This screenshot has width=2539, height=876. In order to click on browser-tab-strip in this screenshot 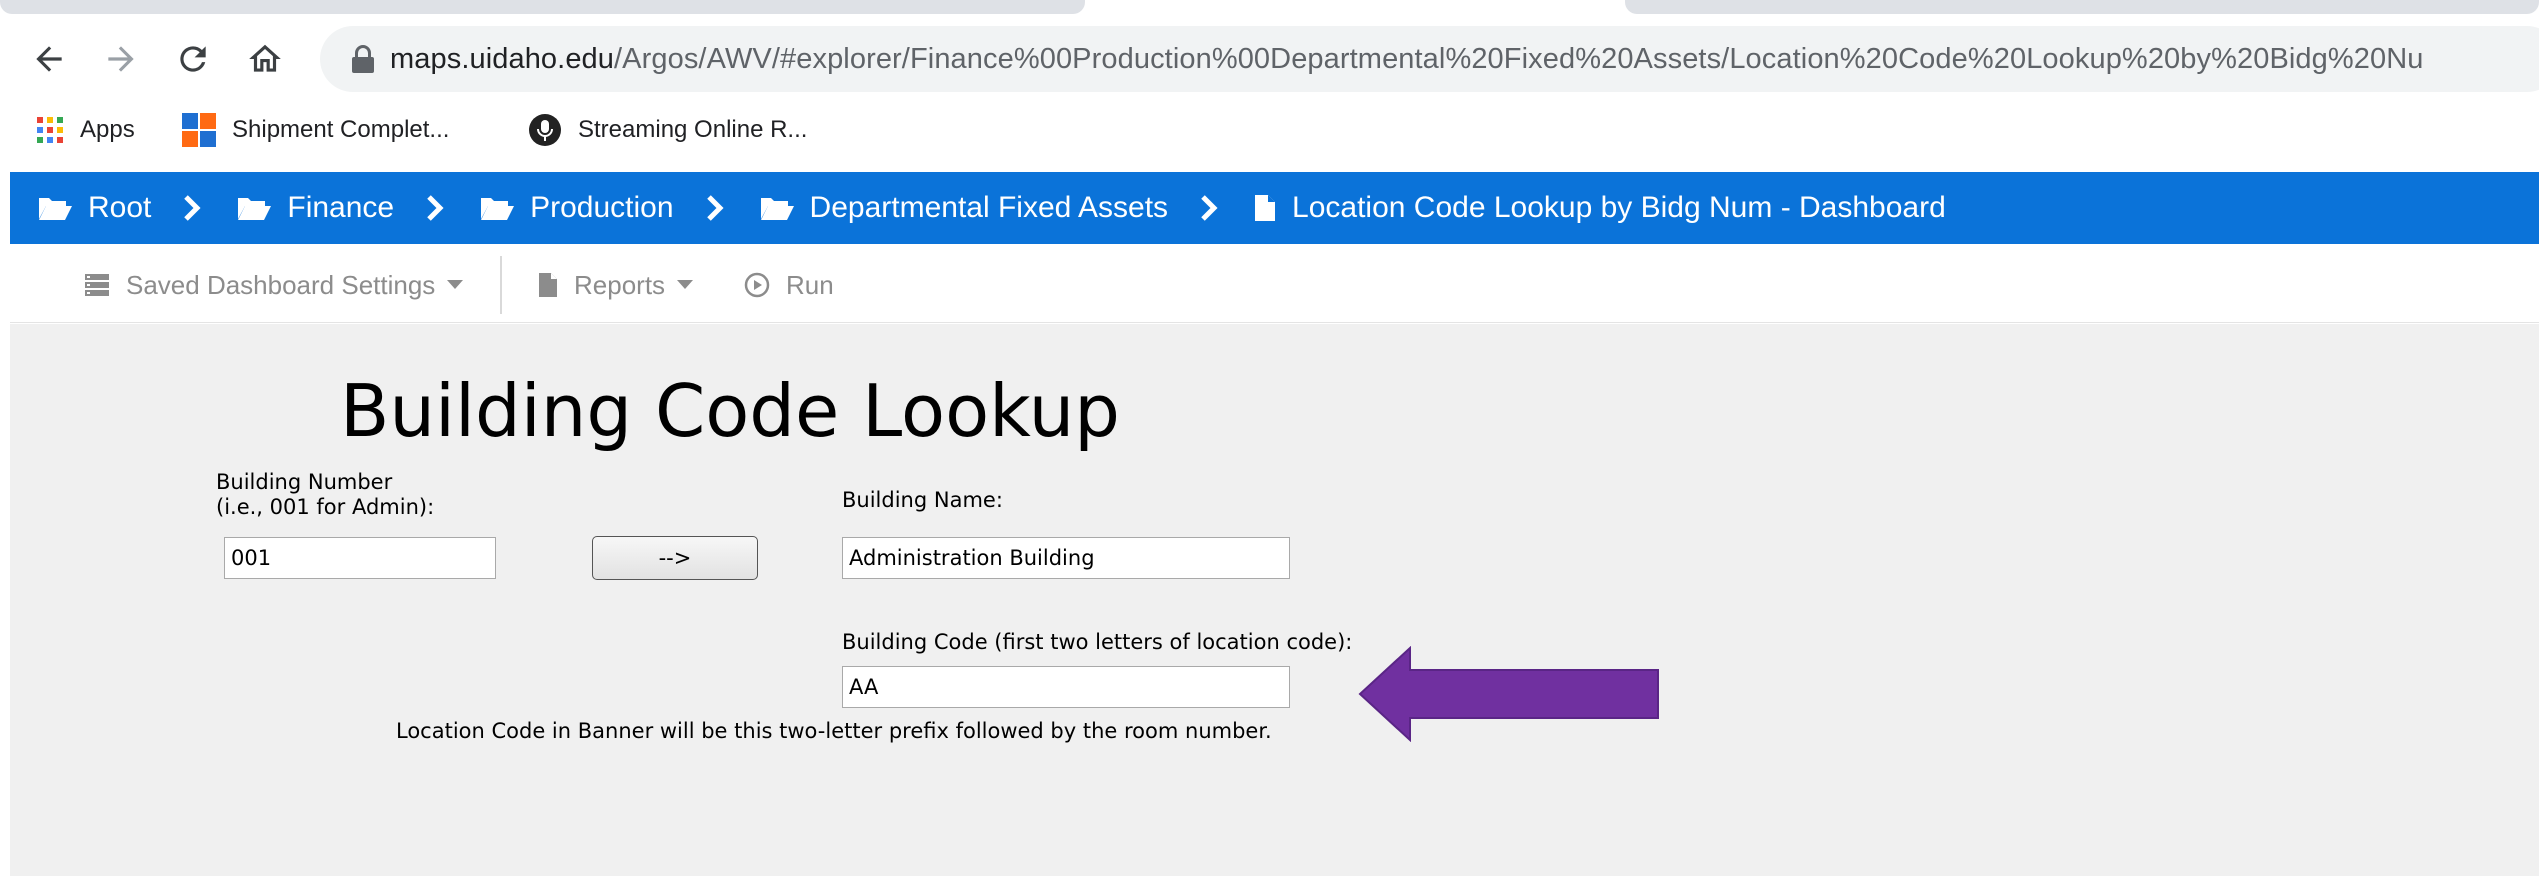, I will do `click(1269, 8)`.